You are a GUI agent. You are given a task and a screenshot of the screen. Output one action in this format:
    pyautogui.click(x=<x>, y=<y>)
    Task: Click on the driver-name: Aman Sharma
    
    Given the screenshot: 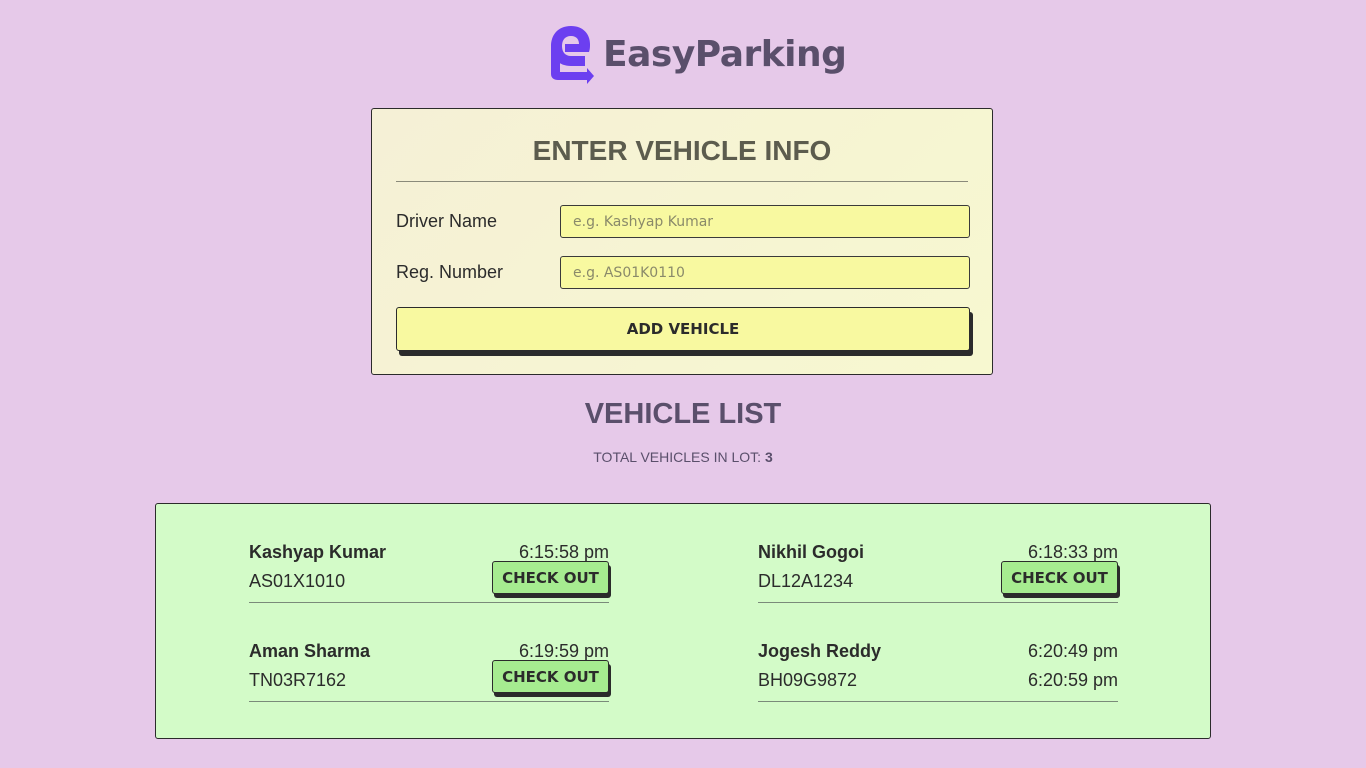 What is the action you would take?
    pyautogui.click(x=310, y=651)
    